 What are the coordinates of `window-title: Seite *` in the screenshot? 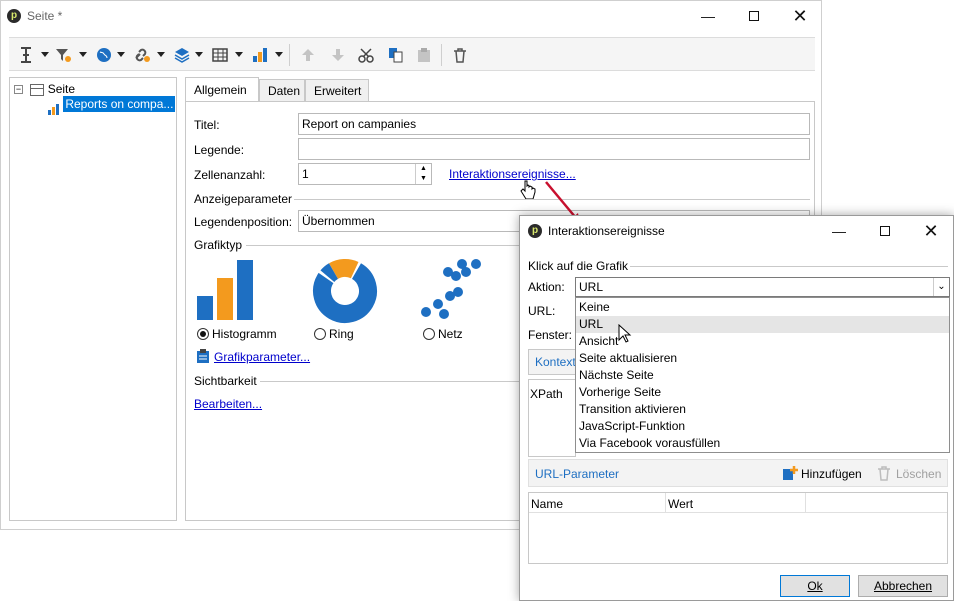 It's located at (45, 16).